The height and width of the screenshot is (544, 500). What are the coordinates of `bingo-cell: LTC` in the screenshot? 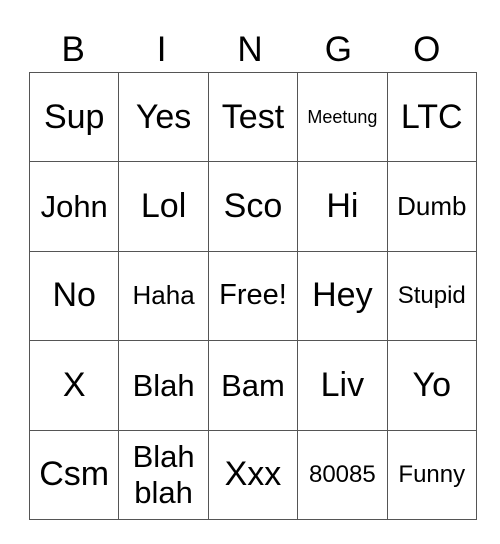 It's located at (431, 117).